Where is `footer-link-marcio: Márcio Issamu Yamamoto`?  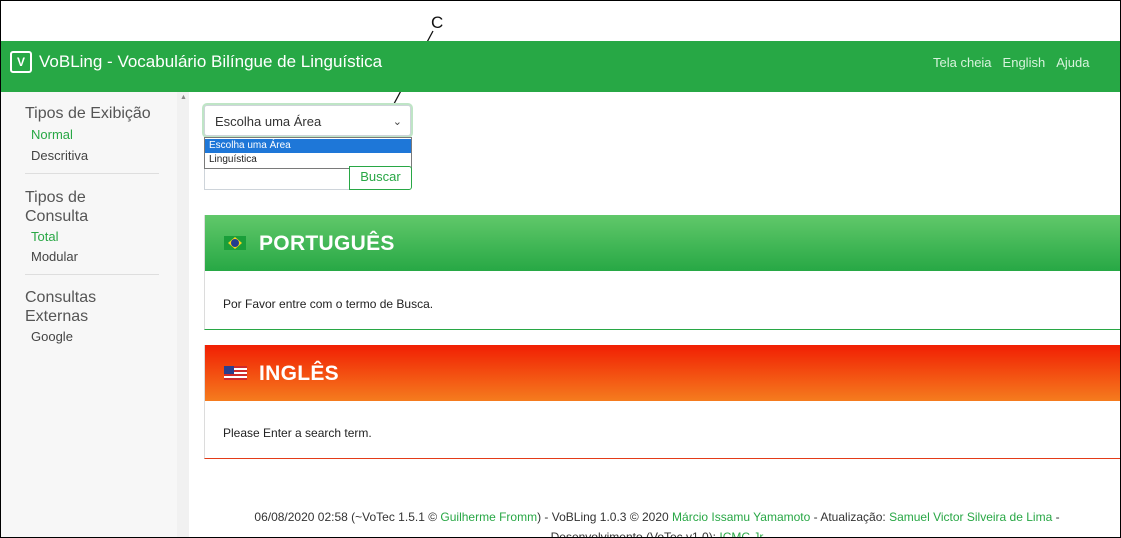 footer-link-marcio: Márcio Issamu Yamamoto is located at coordinates (741, 517).